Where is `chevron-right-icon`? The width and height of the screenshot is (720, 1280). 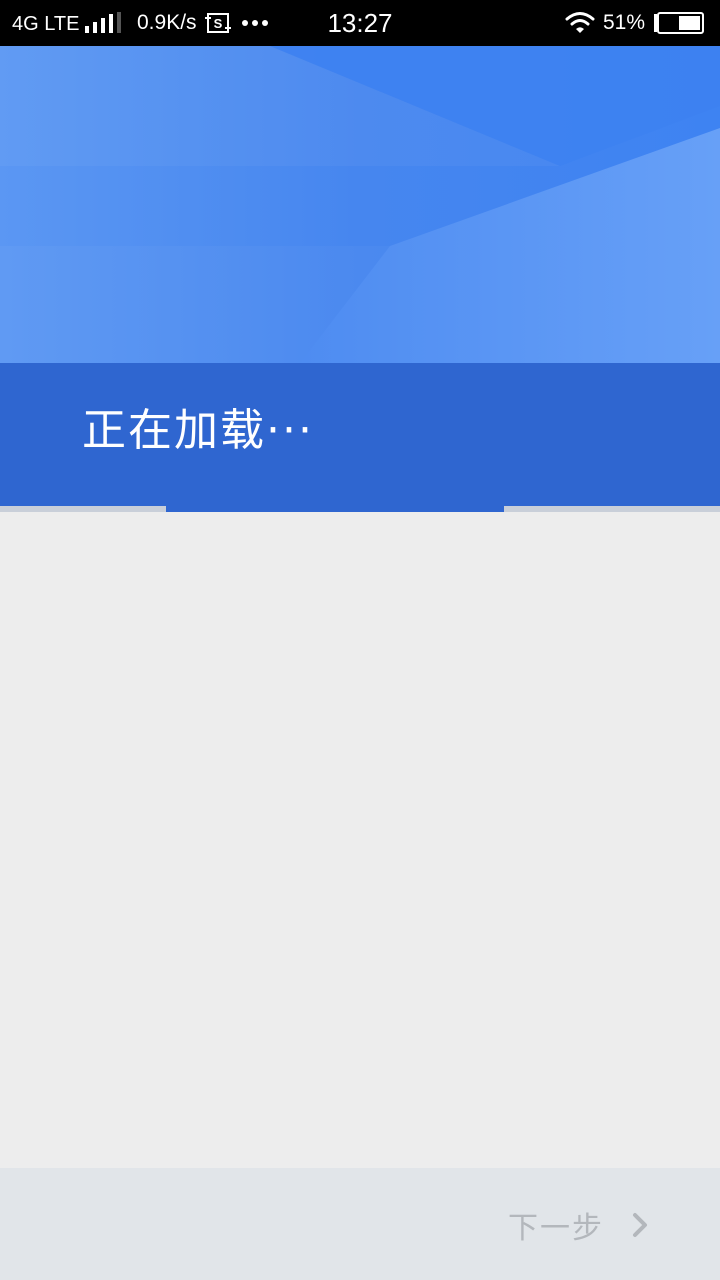 chevron-right-icon is located at coordinates (640, 1225).